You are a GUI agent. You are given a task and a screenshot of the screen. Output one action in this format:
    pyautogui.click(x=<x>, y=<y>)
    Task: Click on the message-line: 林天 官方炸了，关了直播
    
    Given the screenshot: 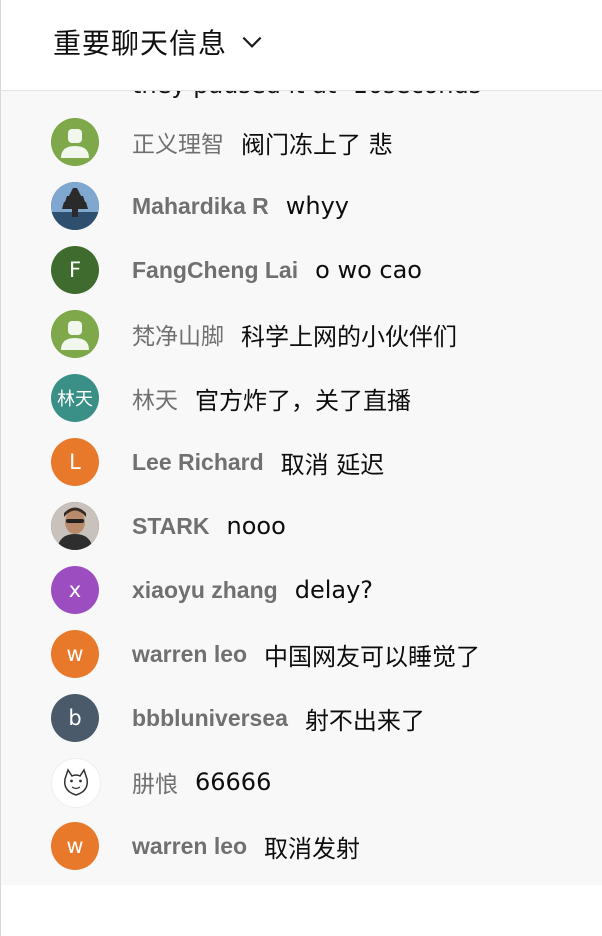 What is the action you would take?
    pyautogui.click(x=271, y=398)
    